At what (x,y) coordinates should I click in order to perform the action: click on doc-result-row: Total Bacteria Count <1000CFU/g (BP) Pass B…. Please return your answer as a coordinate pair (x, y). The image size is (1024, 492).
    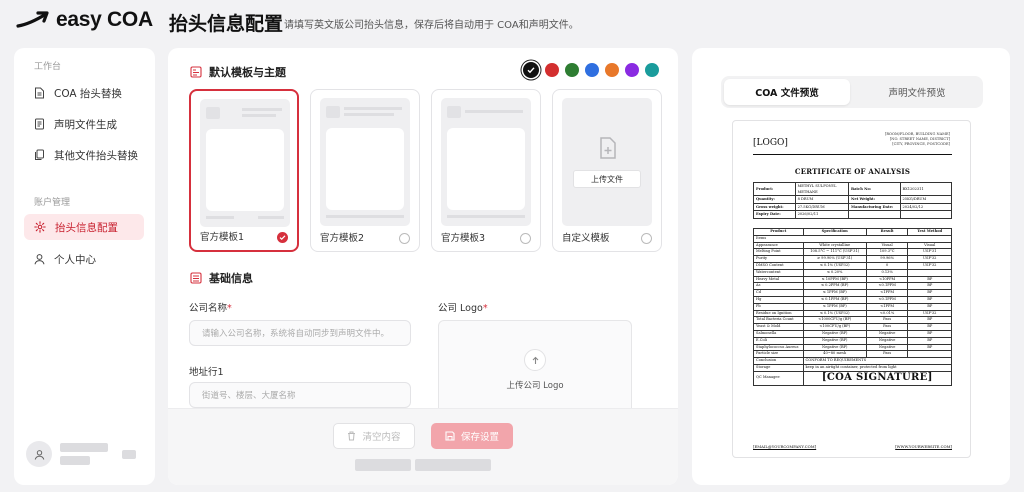
    Looking at the image, I should click on (852, 320).